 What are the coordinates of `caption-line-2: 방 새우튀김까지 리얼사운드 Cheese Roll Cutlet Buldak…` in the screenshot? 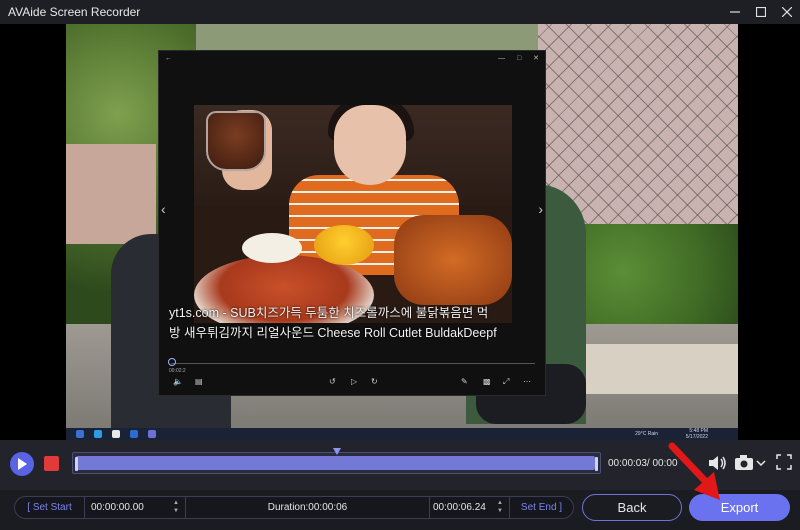 It's located at (333, 333).